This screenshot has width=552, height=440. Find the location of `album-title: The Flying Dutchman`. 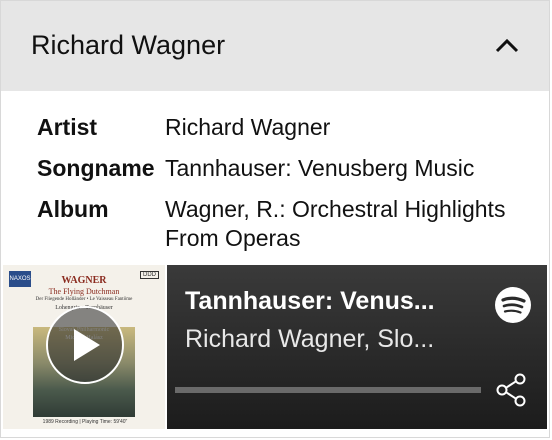

album-title: The Flying Dutchman is located at coordinates (84, 291).